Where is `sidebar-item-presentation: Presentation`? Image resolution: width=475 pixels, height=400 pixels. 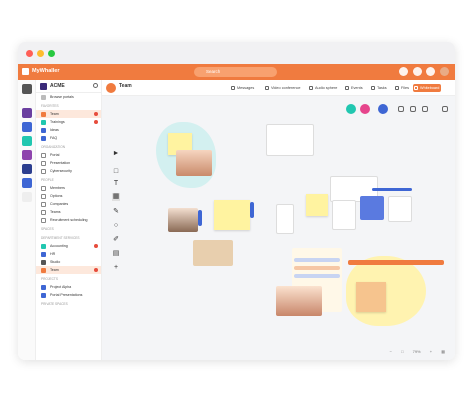 sidebar-item-presentation: Presentation is located at coordinates (68, 163).